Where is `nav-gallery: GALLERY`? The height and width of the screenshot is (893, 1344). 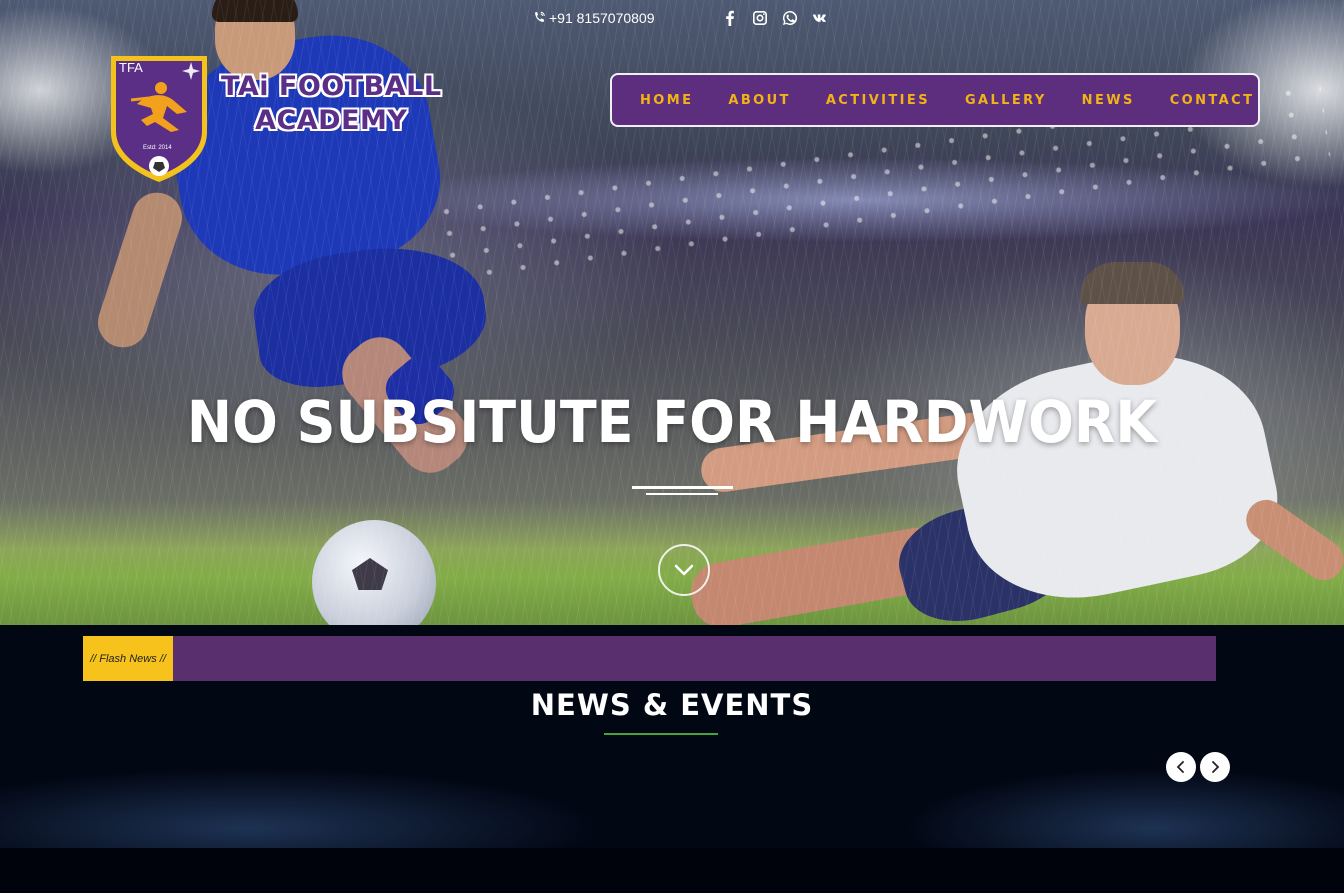
nav-gallery: GALLERY is located at coordinates (1006, 100).